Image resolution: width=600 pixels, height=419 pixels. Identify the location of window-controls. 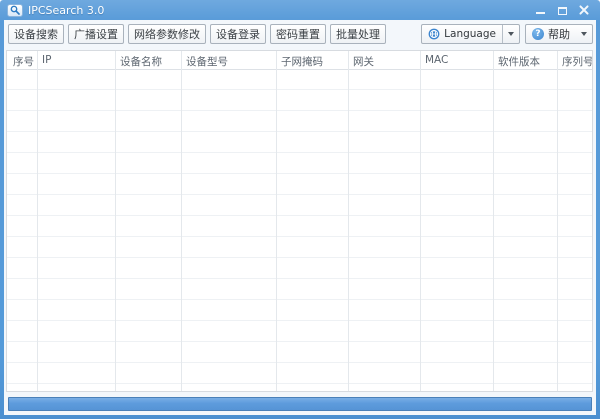
(562, 10).